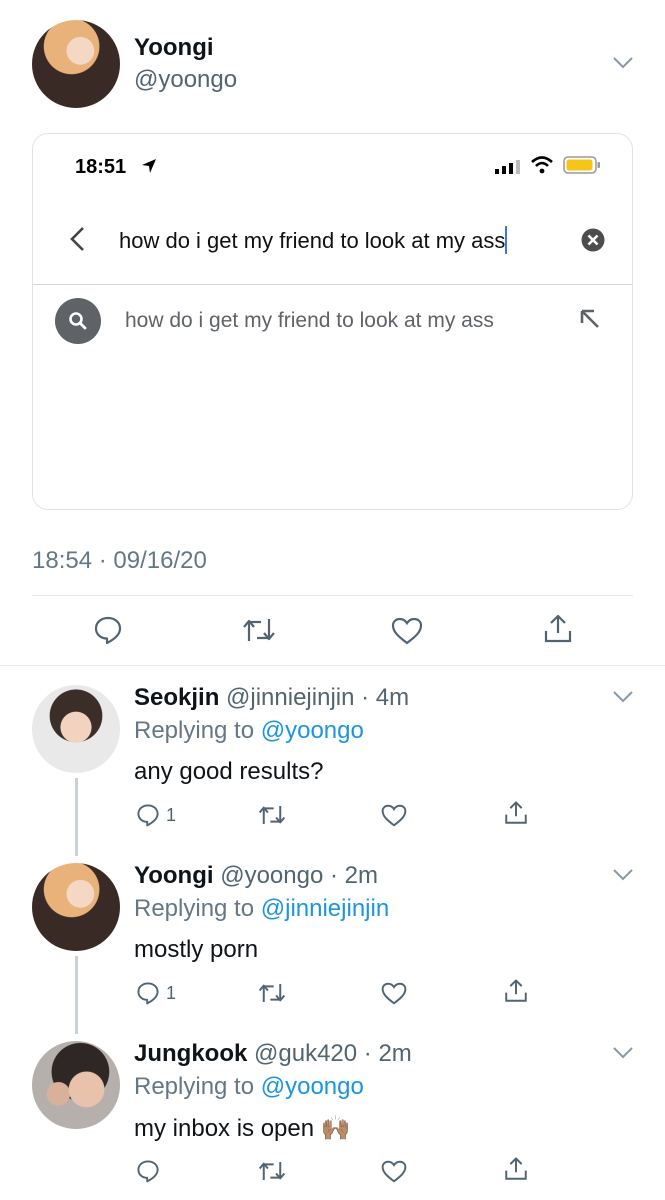  I want to click on replying-to: Replying to @jinniejinjin, so click(262, 908).